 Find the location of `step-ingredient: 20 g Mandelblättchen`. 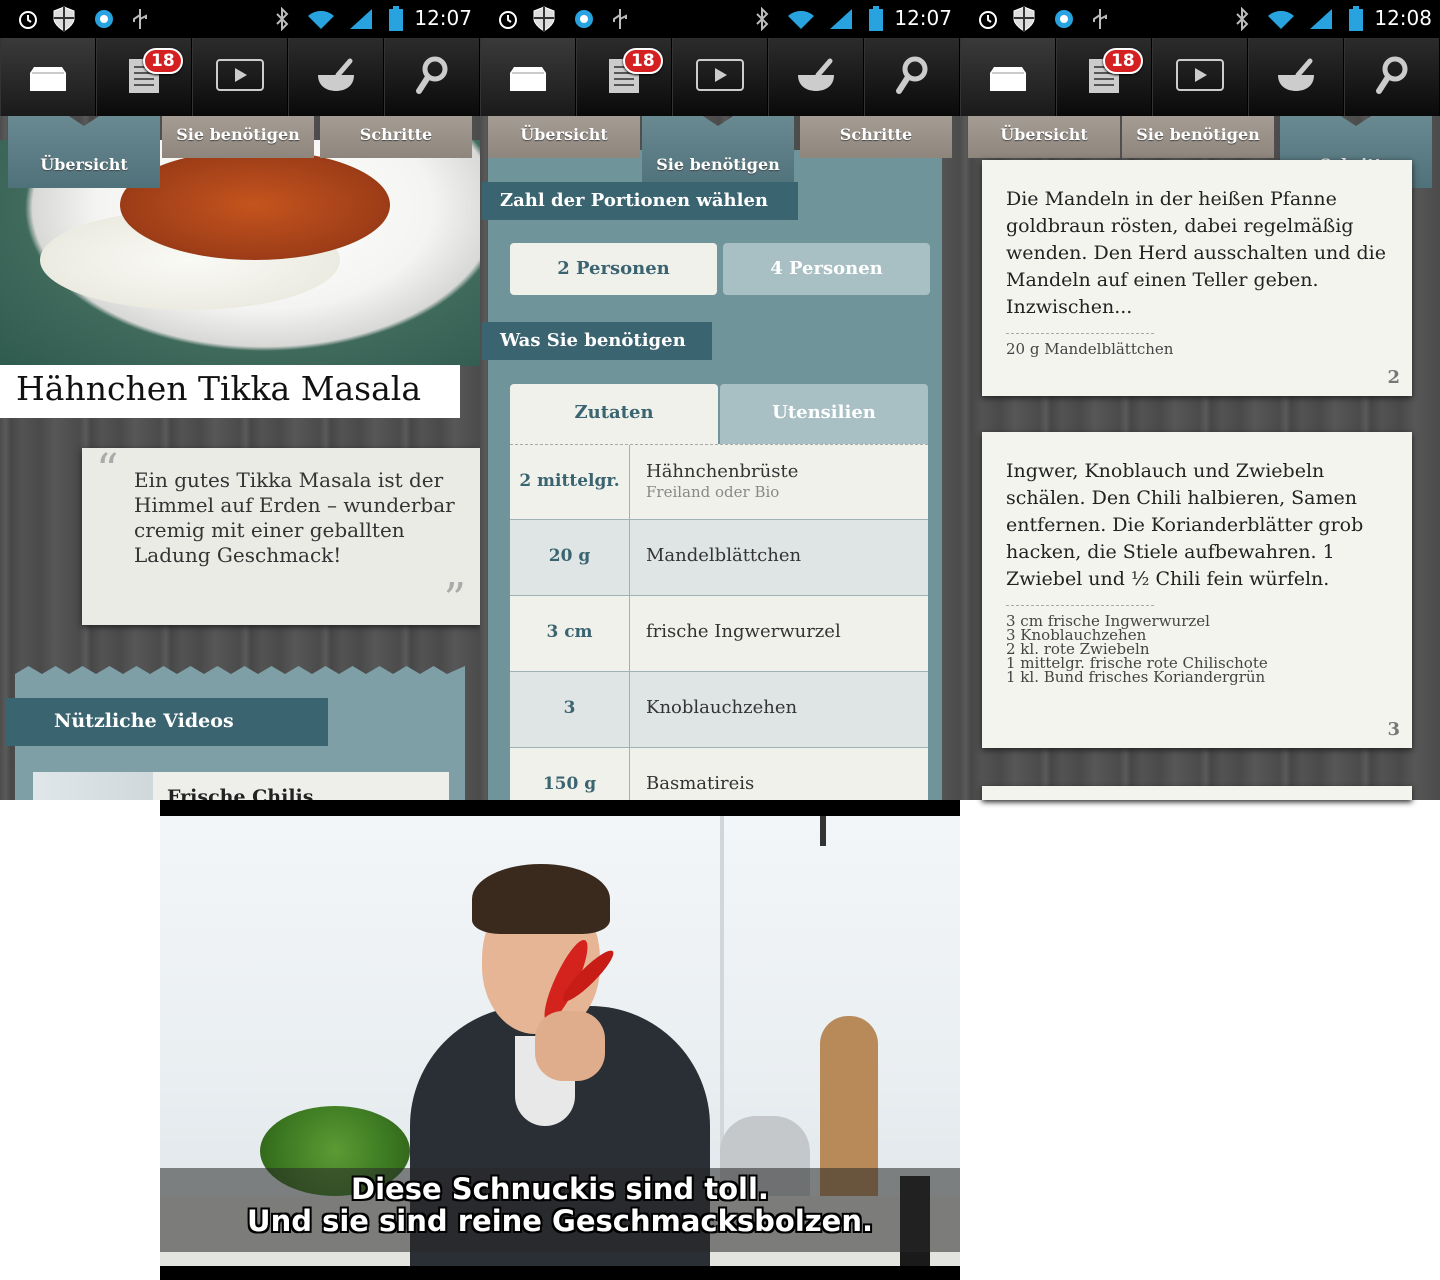

step-ingredient: 20 g Mandelblättchen is located at coordinates (1090, 349).